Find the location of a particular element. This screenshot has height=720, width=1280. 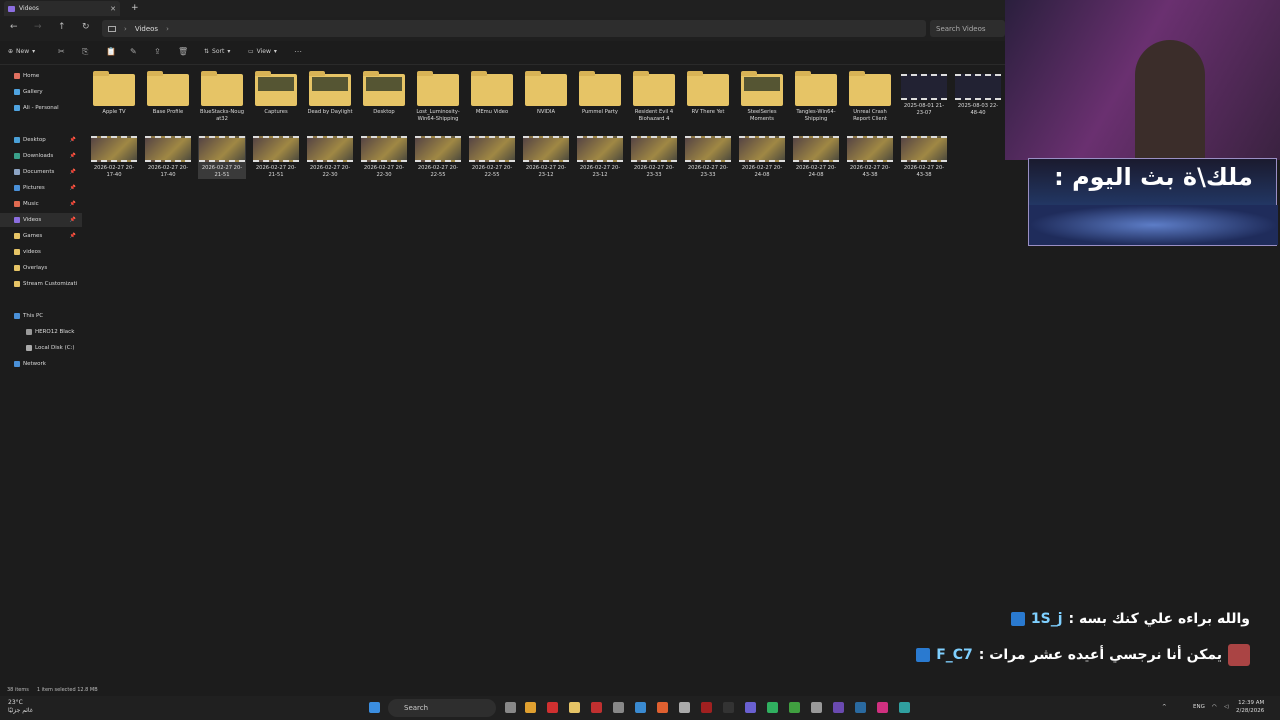

folder-item: MEmu Video is located at coordinates (492, 93).